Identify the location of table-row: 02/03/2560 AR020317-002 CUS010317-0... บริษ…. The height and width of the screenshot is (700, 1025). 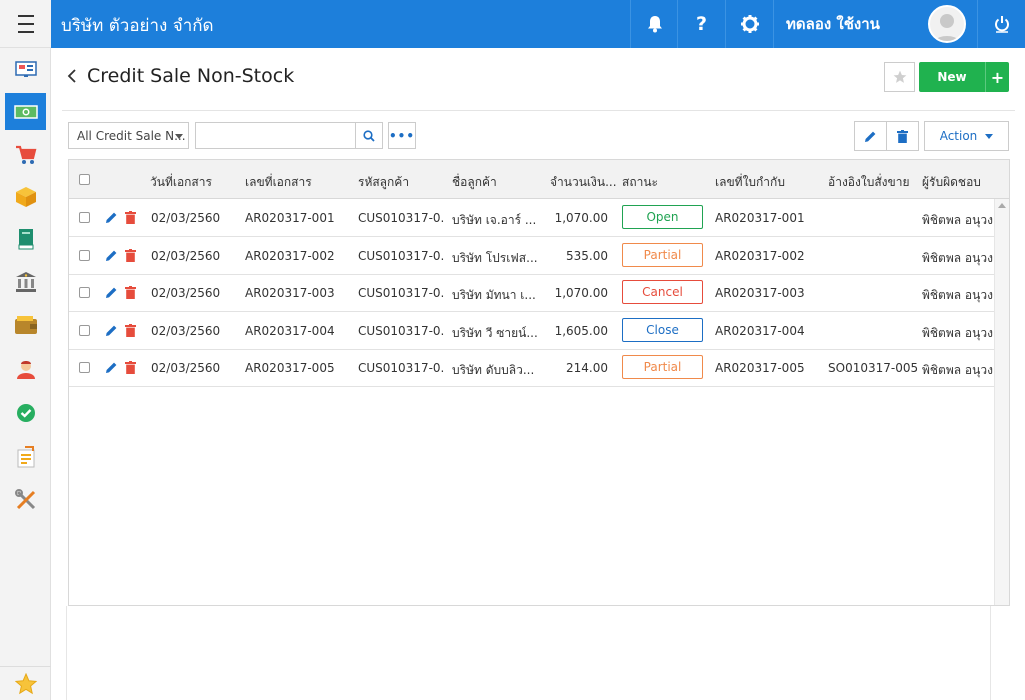
(531, 256).